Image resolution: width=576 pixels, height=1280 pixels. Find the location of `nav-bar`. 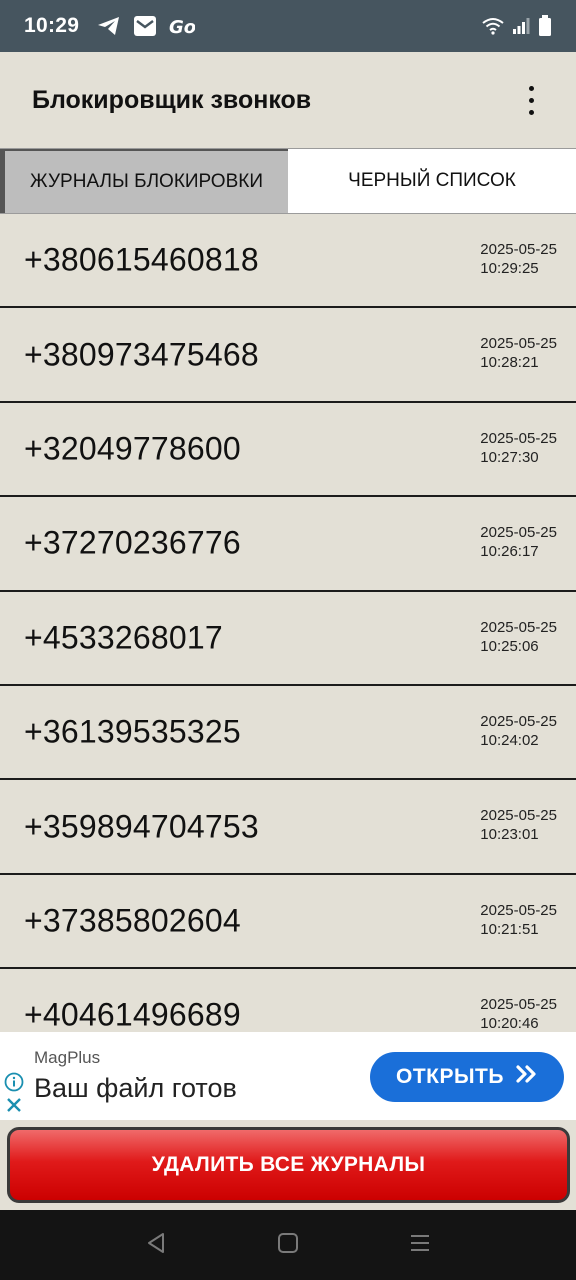

nav-bar is located at coordinates (288, 1245).